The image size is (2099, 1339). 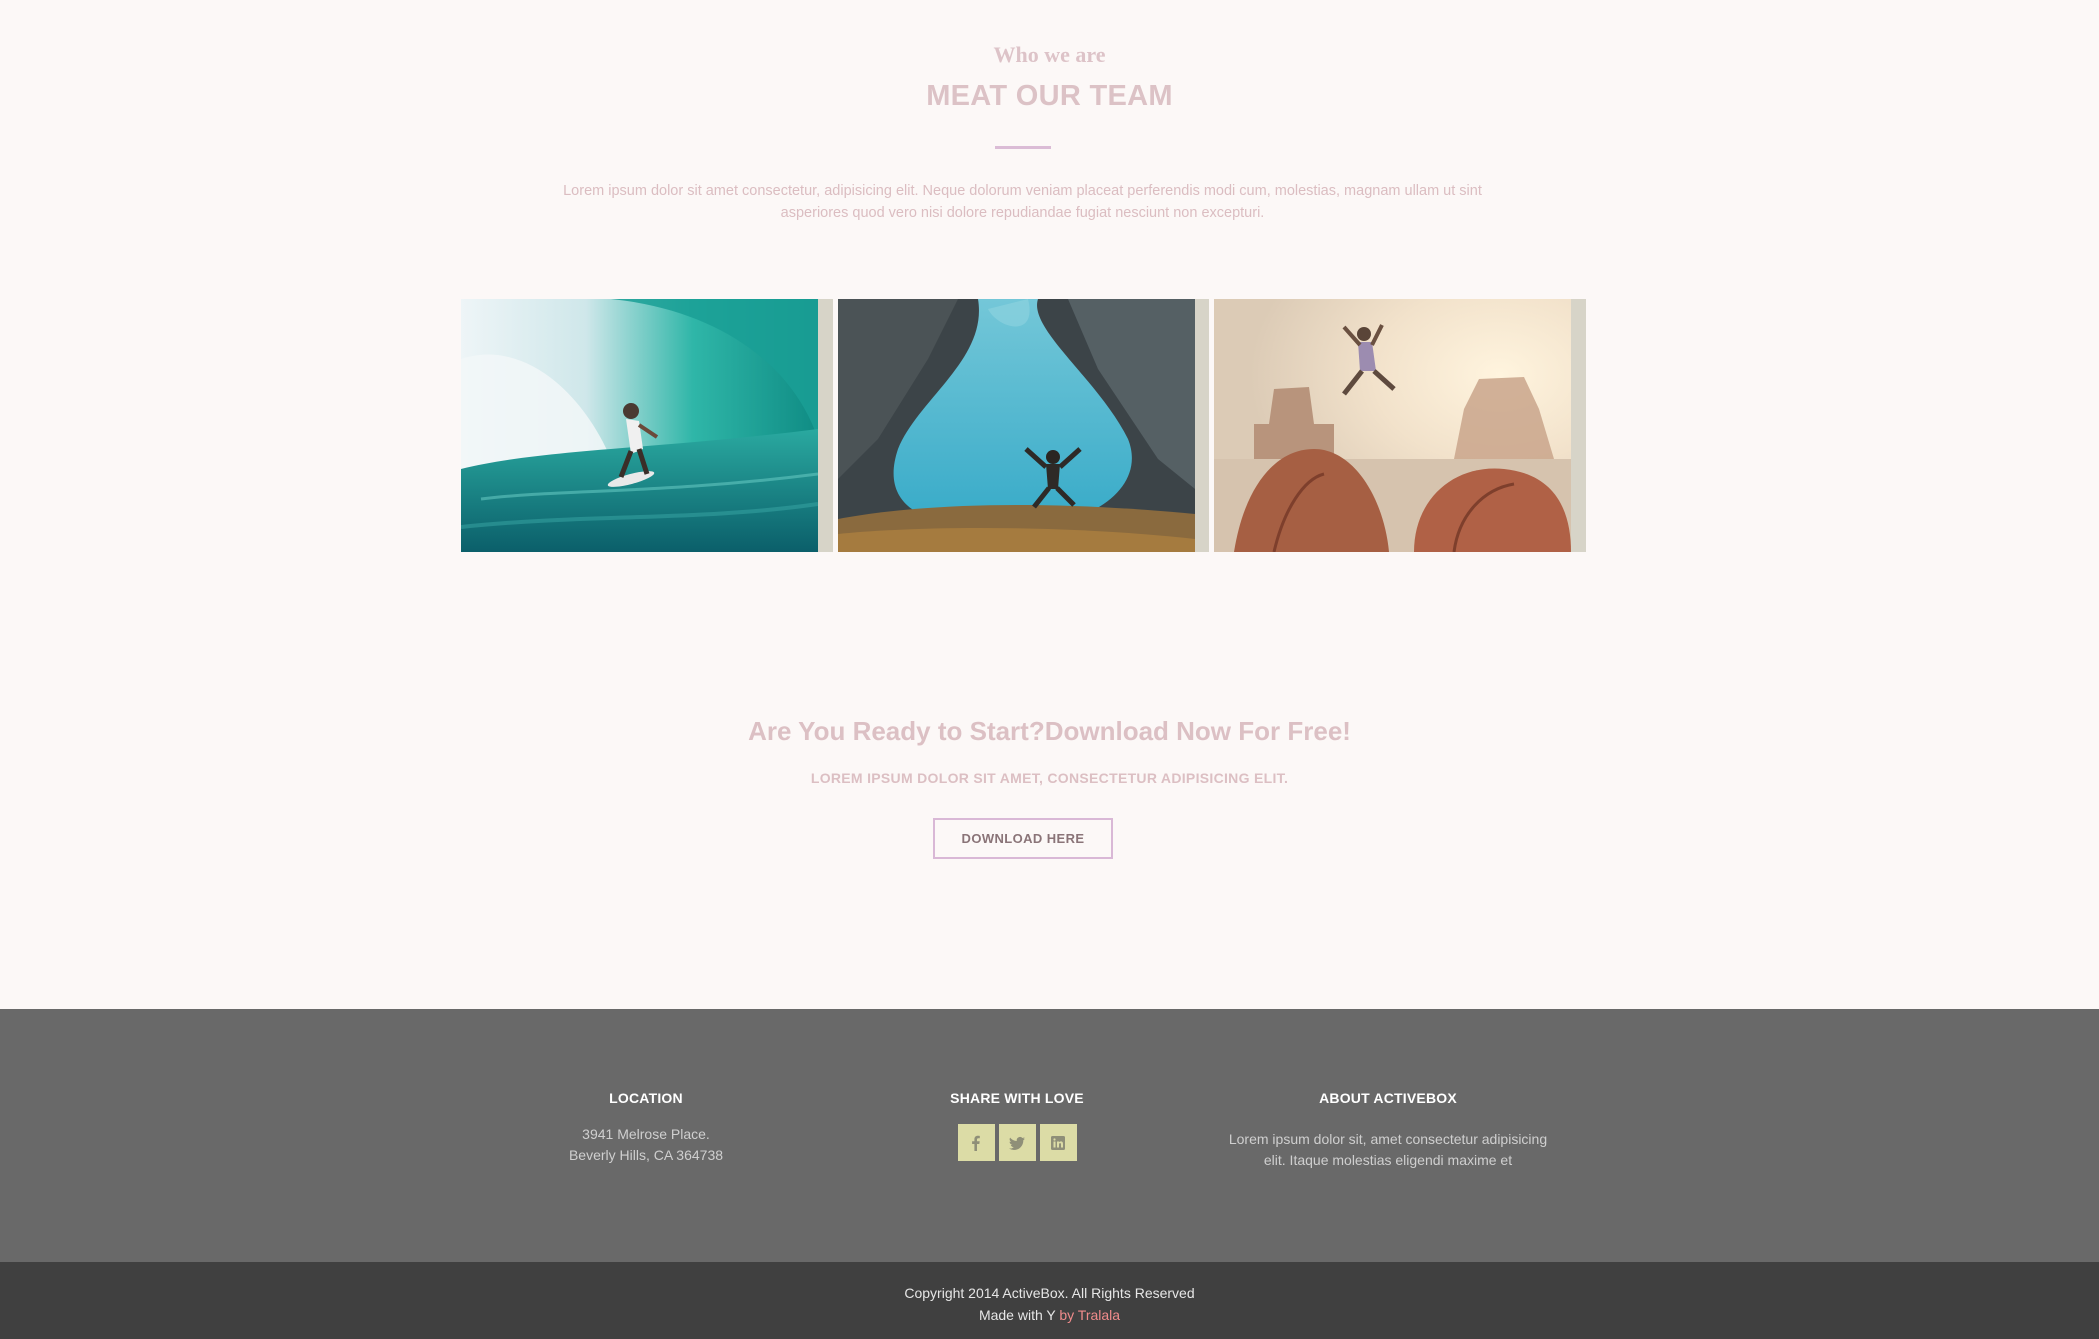 I want to click on made-with-prefix: Made with Y, so click(x=1019, y=1315).